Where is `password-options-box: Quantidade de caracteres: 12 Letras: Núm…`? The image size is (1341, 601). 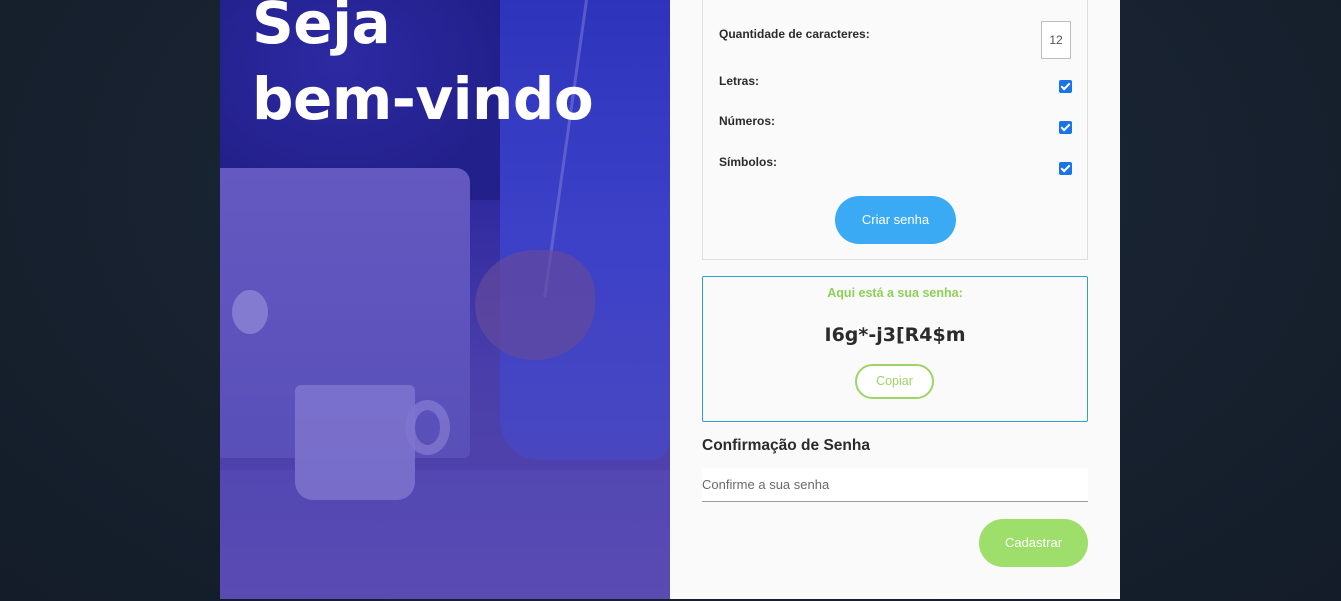 password-options-box: Quantidade de caracteres: 12 Letras: Núm… is located at coordinates (895, 130).